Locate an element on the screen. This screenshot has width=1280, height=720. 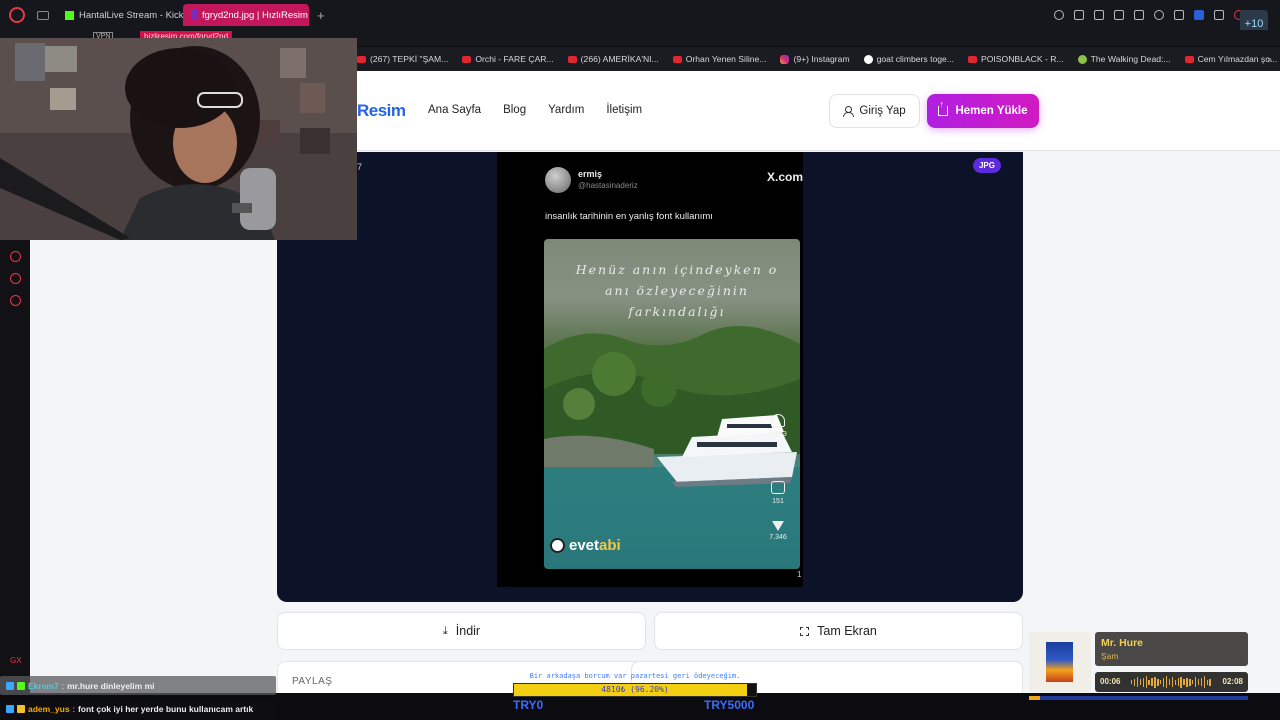
download-label: İndir is located at coordinates (468, 631).